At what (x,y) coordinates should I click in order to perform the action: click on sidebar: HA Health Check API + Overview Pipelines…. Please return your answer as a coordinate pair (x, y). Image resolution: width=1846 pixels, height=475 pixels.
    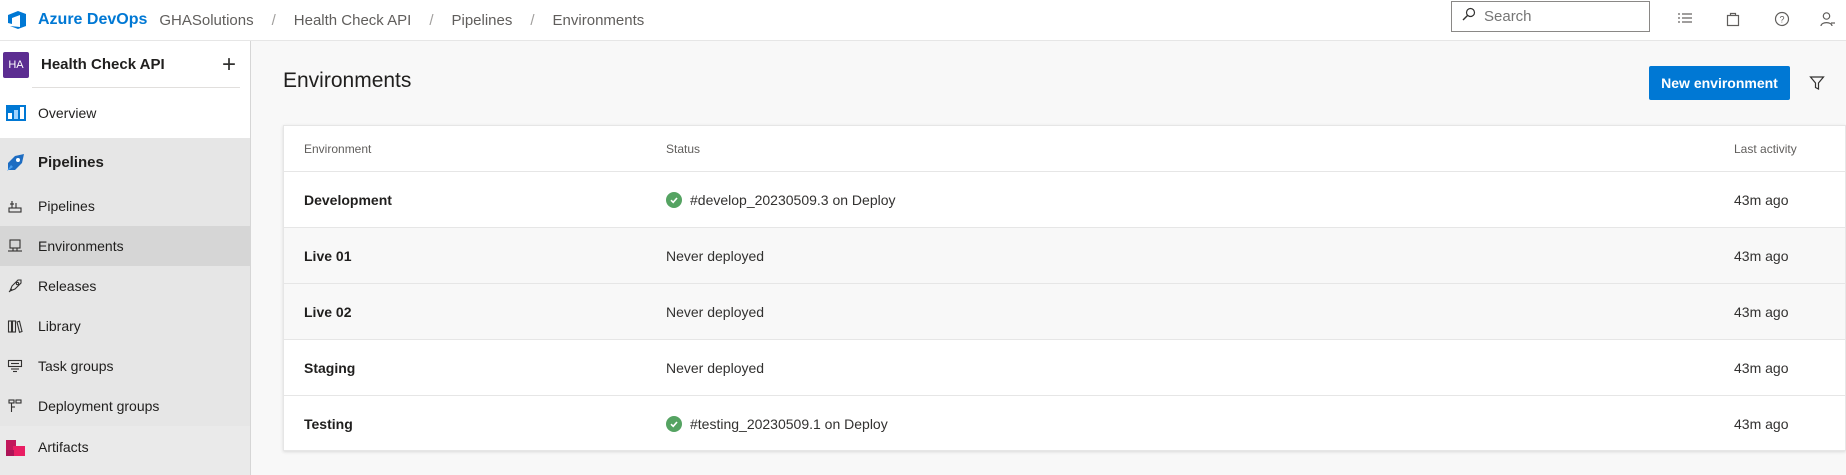
    Looking at the image, I should click on (125, 258).